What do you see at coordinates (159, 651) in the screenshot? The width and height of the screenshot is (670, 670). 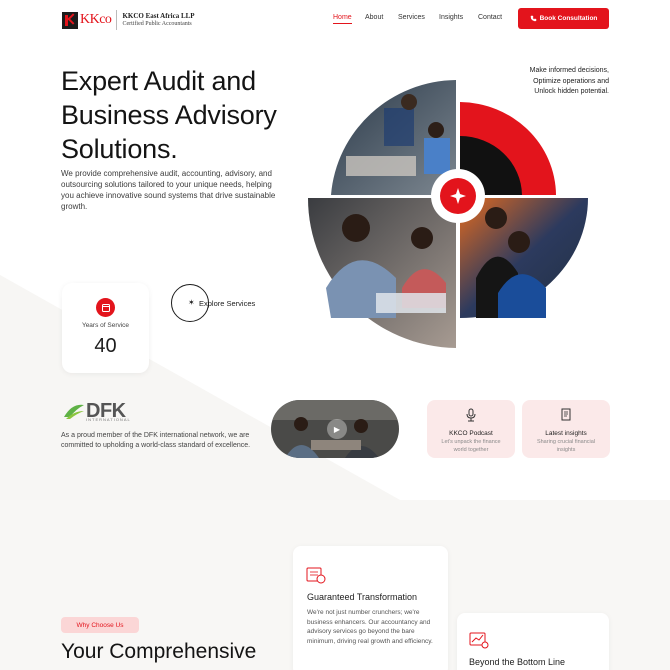 I see `section-title: Your Comprehensive` at bounding box center [159, 651].